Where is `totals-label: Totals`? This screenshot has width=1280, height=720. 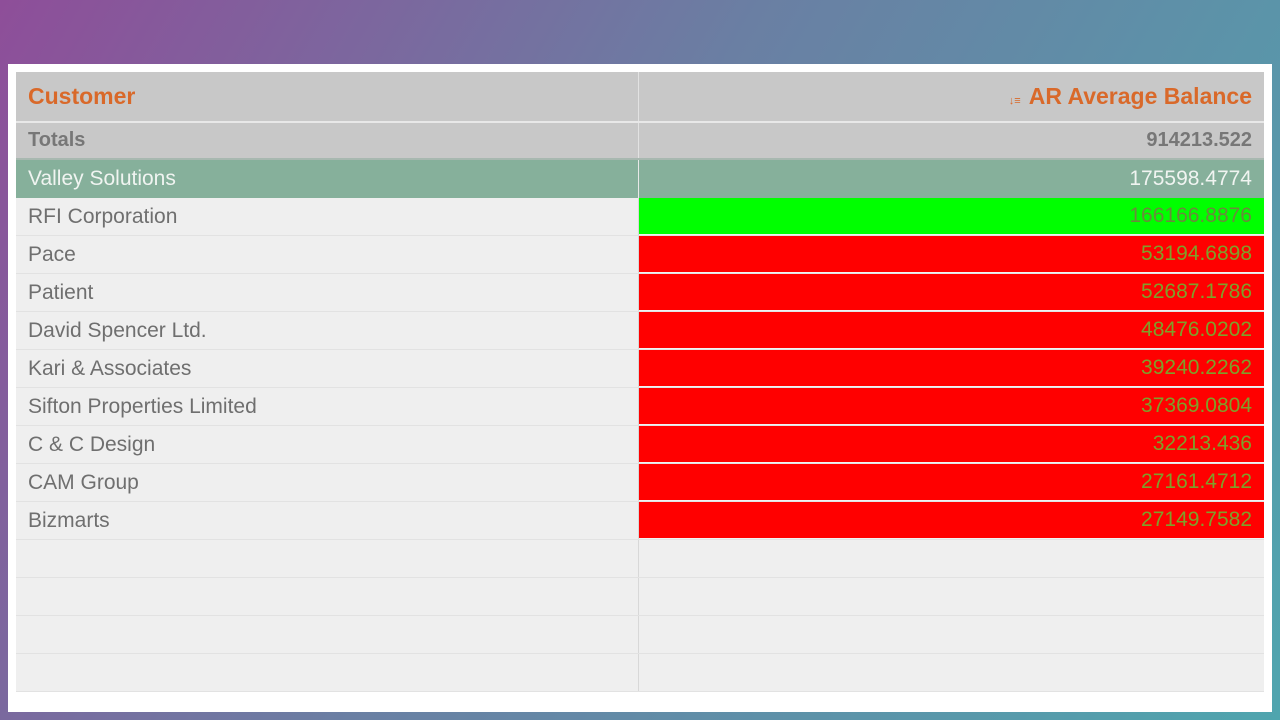
totals-label: Totals is located at coordinates (327, 140).